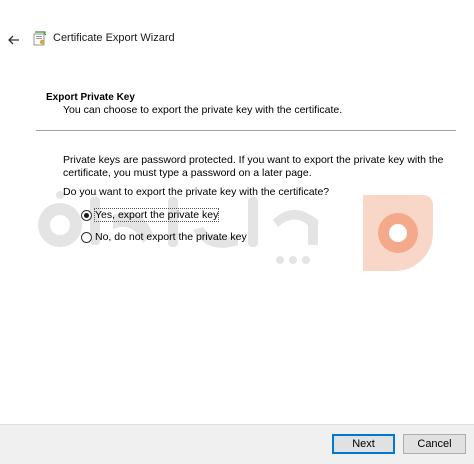  Describe the element at coordinates (363, 444) in the screenshot. I see `next-button: Next` at that location.